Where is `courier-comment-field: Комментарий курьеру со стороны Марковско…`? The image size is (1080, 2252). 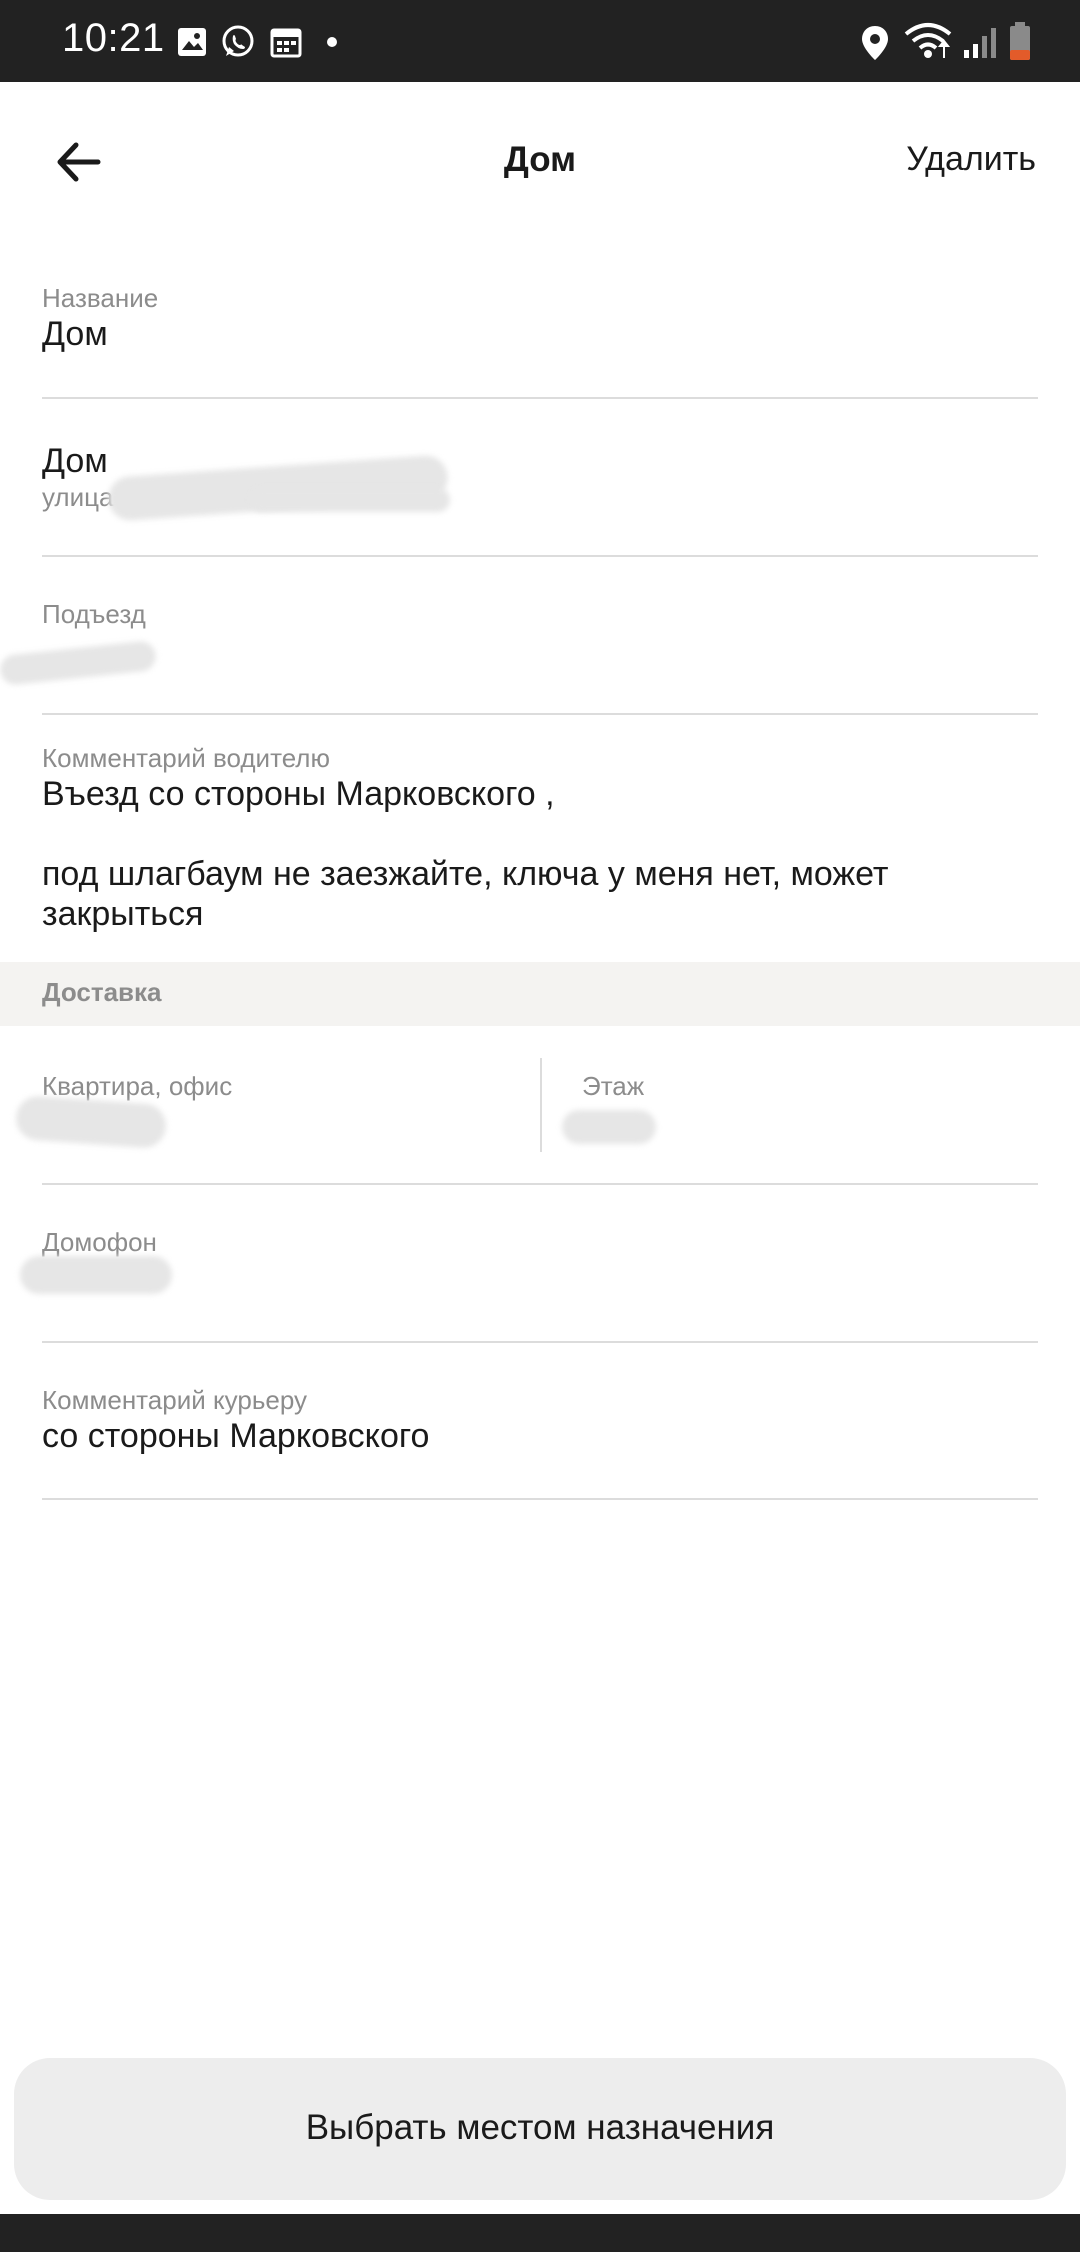 courier-comment-field: Комментарий курьеру со стороны Марковско… is located at coordinates (540, 1420).